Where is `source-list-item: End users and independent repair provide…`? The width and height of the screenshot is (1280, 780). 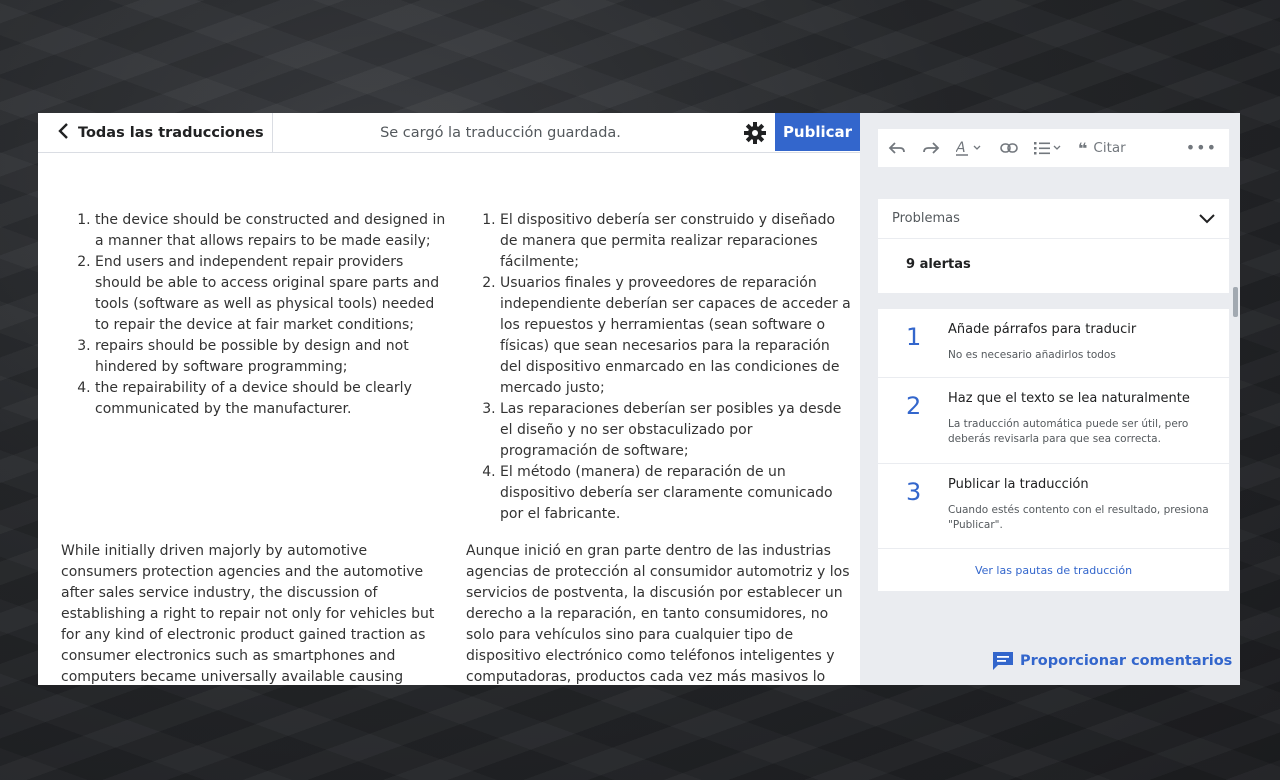 source-list-item: End users and independent repair provide… is located at coordinates (270, 294).